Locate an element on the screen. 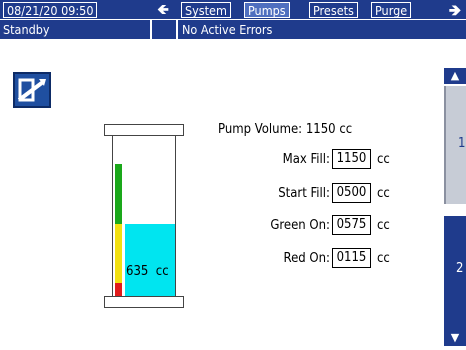 The image size is (466, 350). status-bar: Standby No Active Errors is located at coordinates (233, 29).